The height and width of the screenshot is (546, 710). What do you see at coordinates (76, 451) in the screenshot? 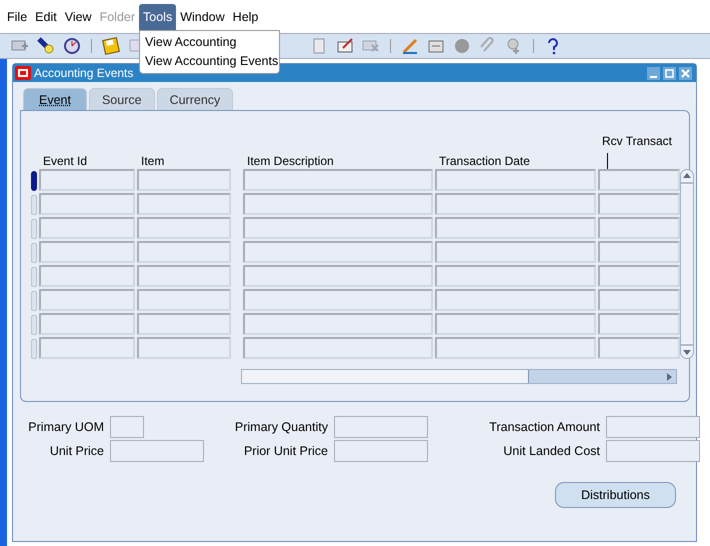
I see `field-label: Unit Price` at bounding box center [76, 451].